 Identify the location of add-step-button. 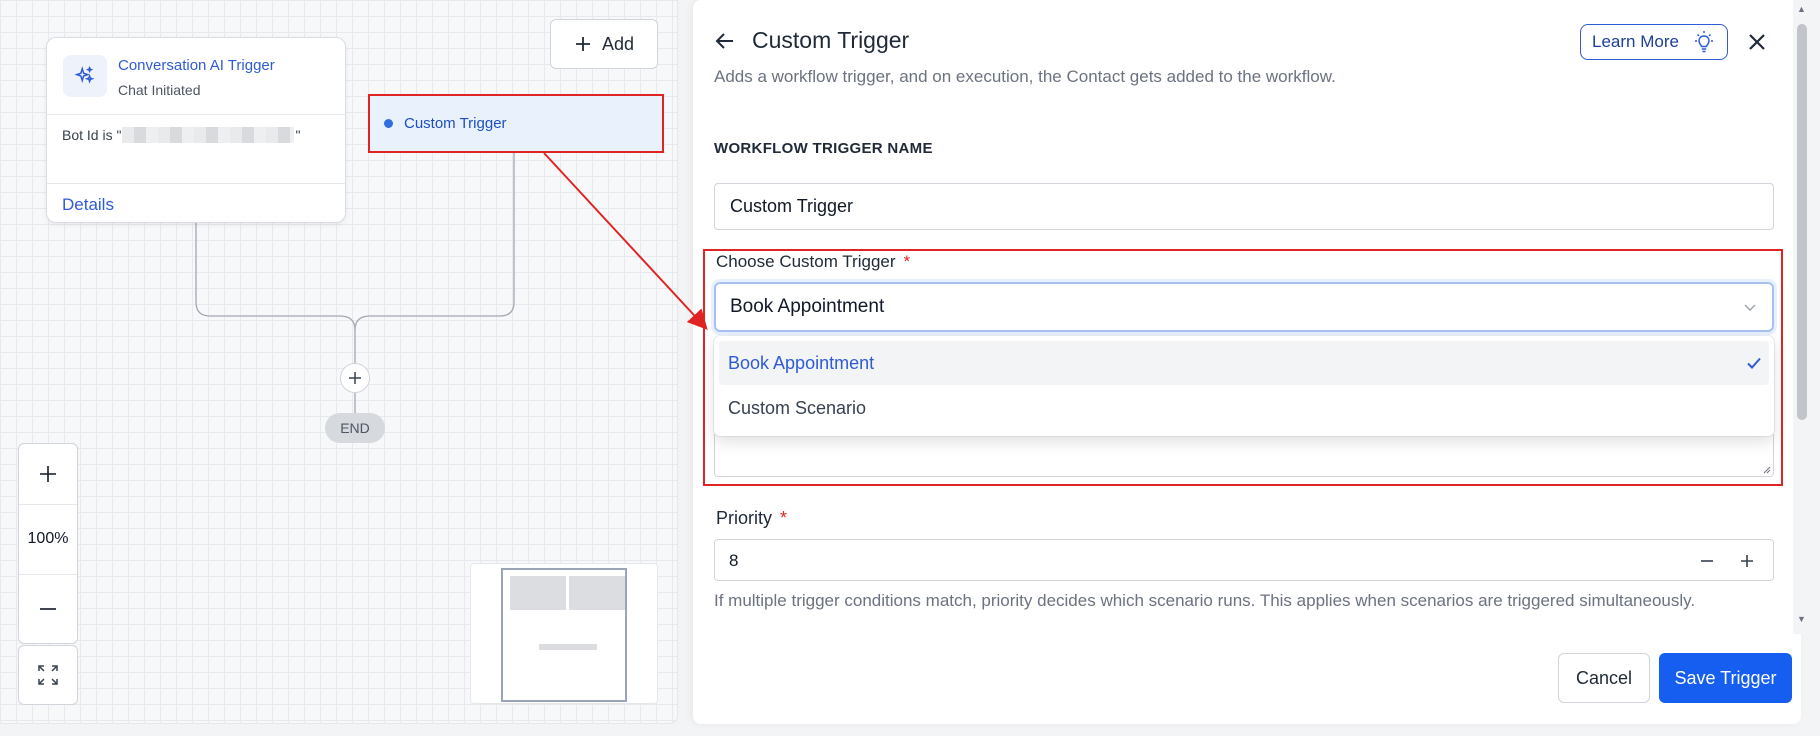
(355, 378).